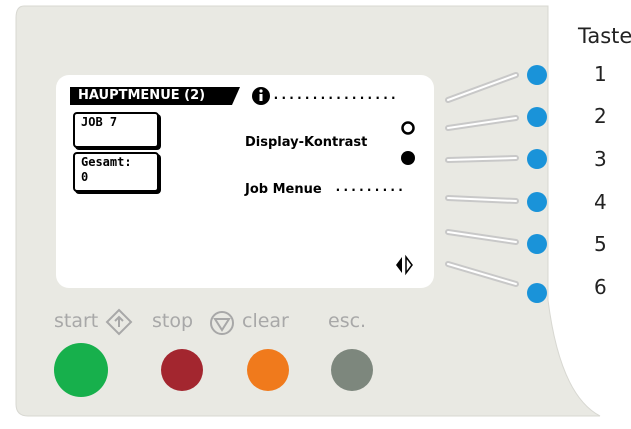  I want to click on info-icon, so click(261, 96).